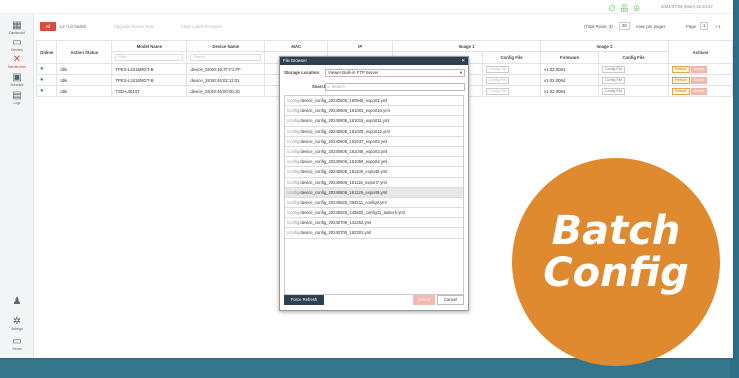 Image resolution: width=739 pixels, height=378 pixels. What do you see at coordinates (226, 80) in the screenshot?
I see `device-cell: device_28:60:46:02:11:01` at bounding box center [226, 80].